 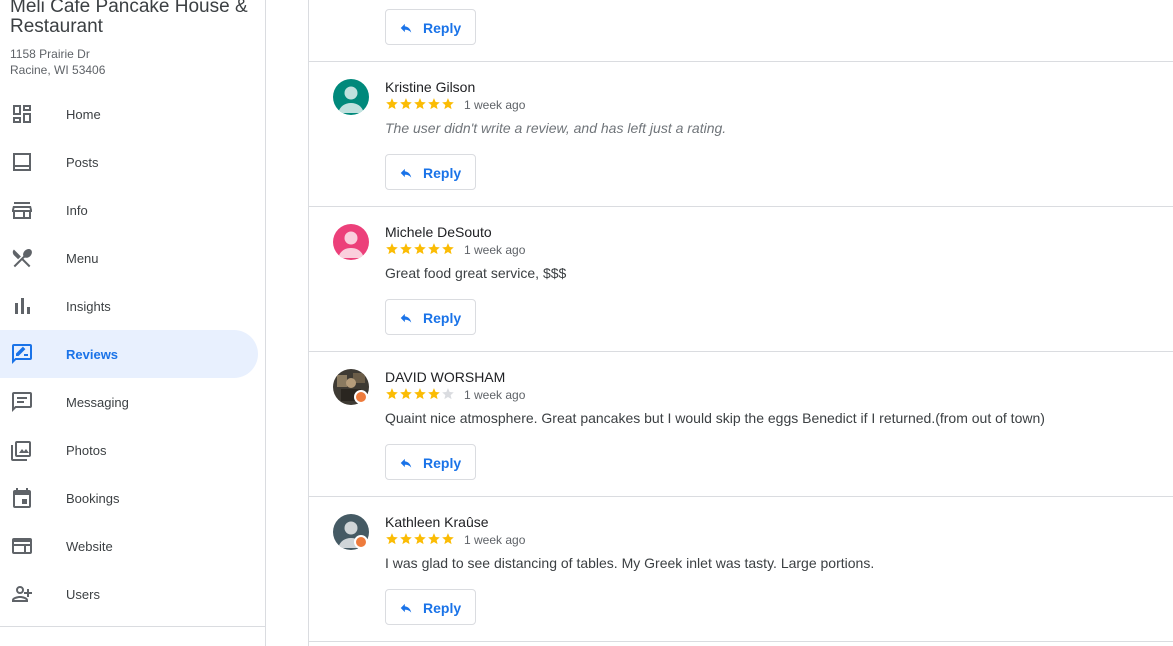 I want to click on review-card-previous: Reply, so click(x=741, y=31).